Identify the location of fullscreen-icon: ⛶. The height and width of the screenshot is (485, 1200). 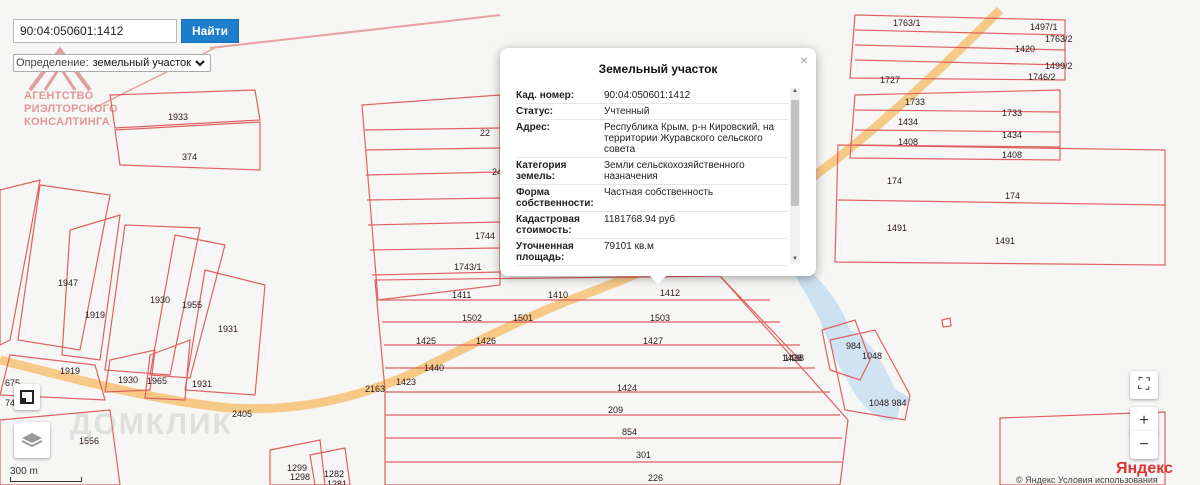
(1144, 385).